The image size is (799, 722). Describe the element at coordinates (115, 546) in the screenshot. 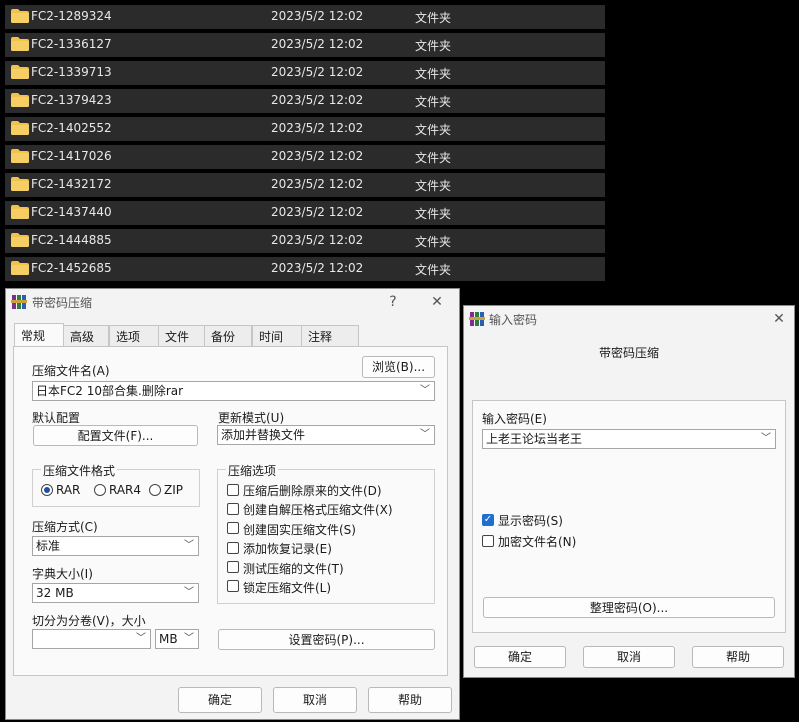

I see `method-select: 标准 ﹀` at that location.